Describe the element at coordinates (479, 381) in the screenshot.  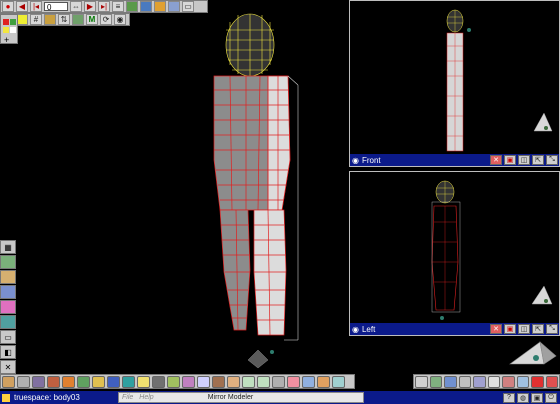
I see `view-persp-icon` at that location.